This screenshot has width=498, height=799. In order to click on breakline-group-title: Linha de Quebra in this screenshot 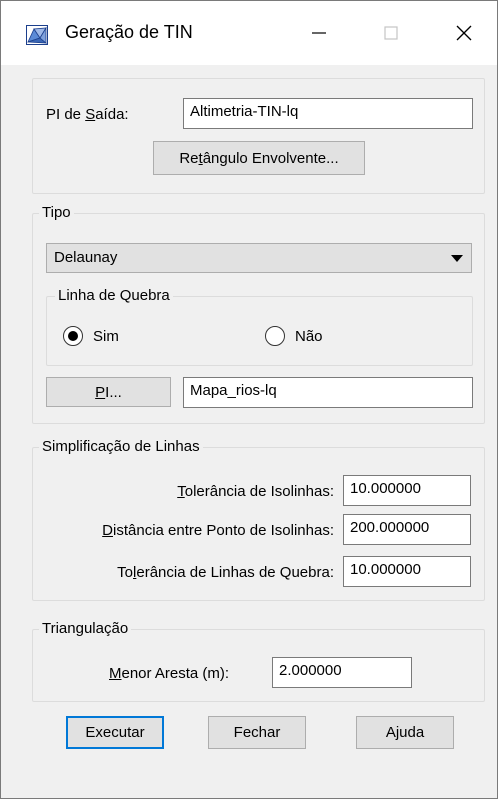, I will do `click(114, 295)`.